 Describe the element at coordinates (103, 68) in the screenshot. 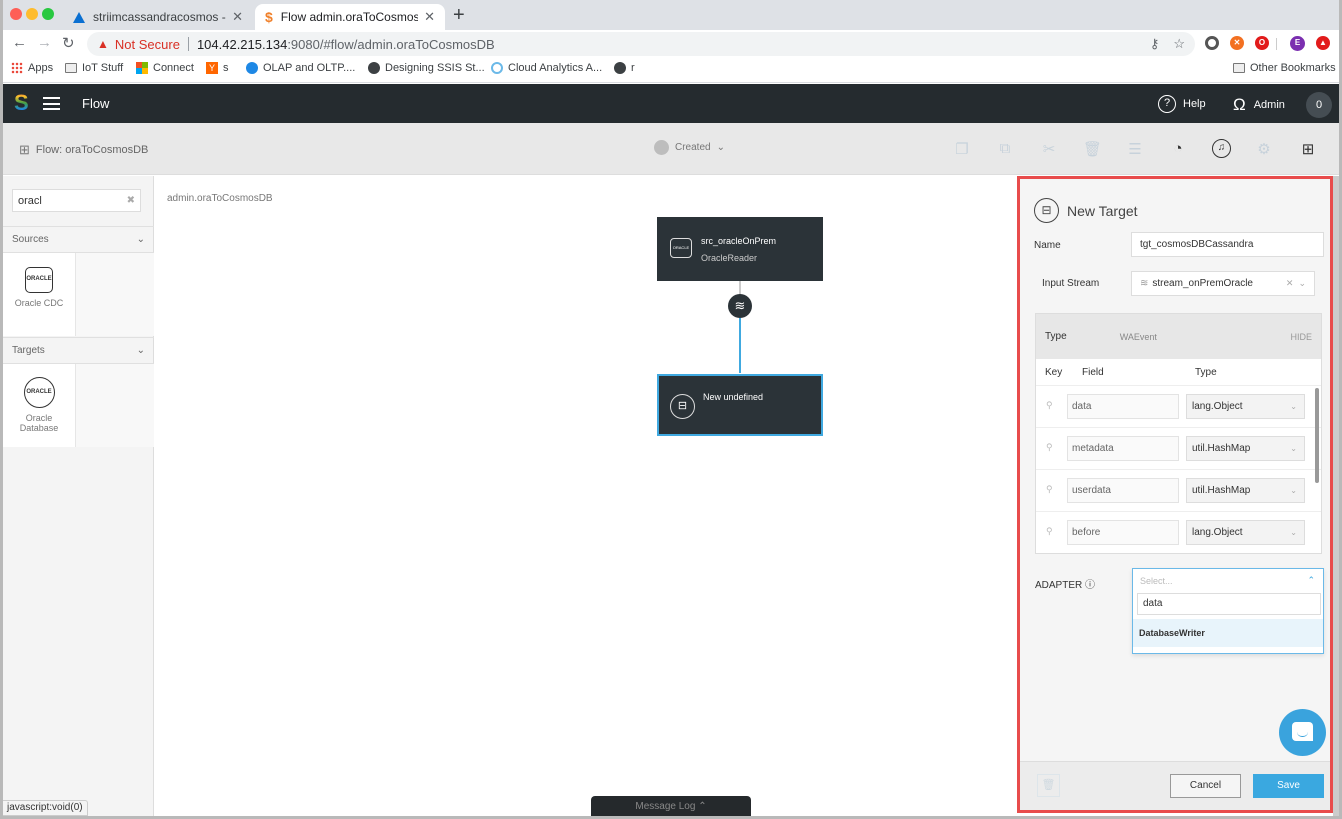

I see `bookmark-label: IoT Stuff` at that location.